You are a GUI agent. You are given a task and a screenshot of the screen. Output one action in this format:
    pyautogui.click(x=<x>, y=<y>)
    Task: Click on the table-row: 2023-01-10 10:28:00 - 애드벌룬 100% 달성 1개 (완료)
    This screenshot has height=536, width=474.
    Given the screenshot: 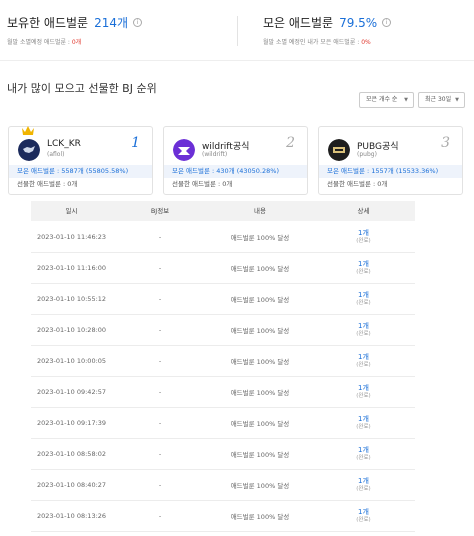 What is the action you would take?
    pyautogui.click(x=223, y=330)
    